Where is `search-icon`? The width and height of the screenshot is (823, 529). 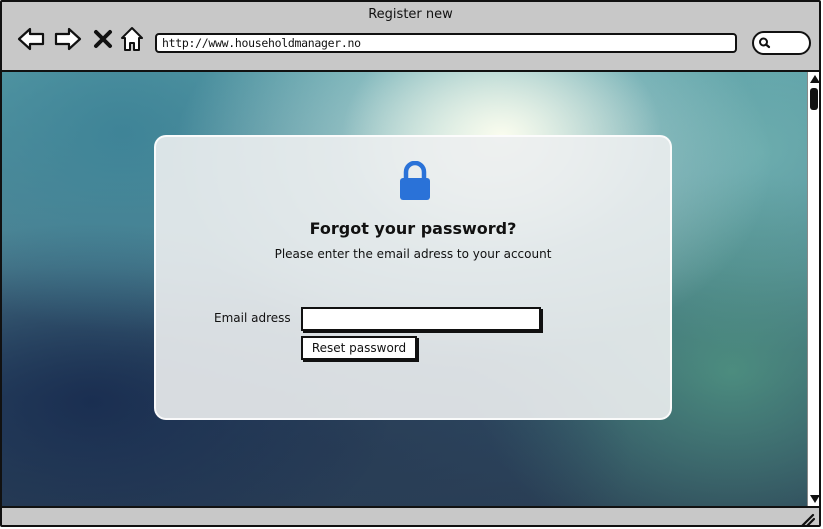 search-icon is located at coordinates (765, 43).